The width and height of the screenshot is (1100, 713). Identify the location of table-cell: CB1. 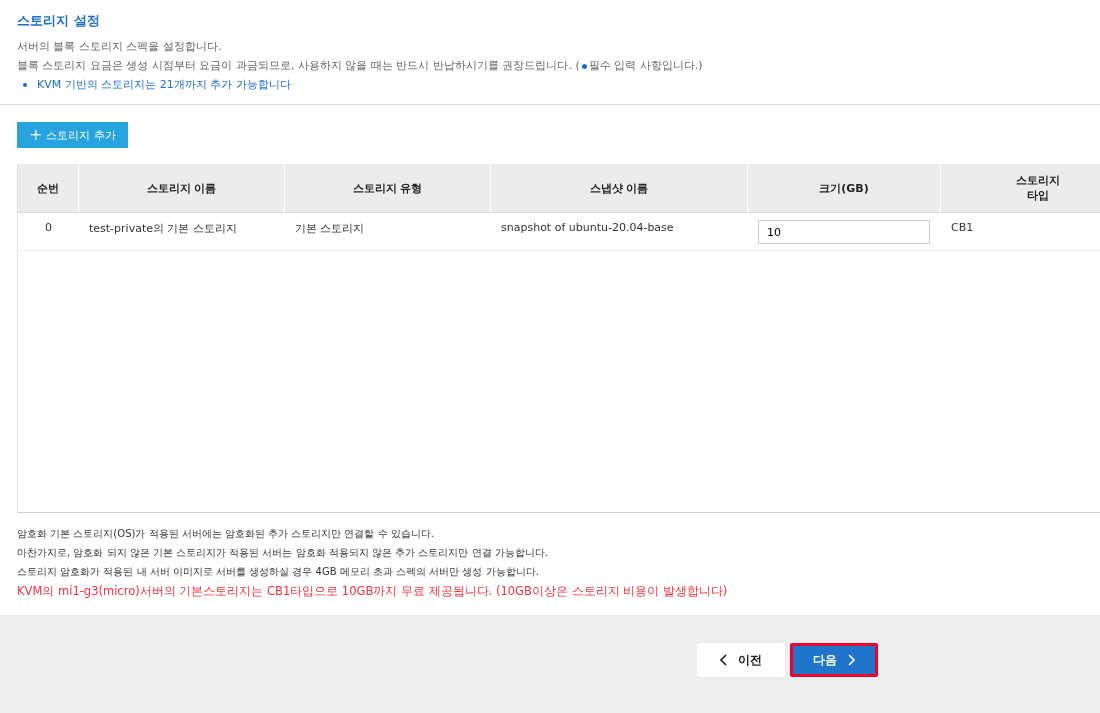
(1020, 232).